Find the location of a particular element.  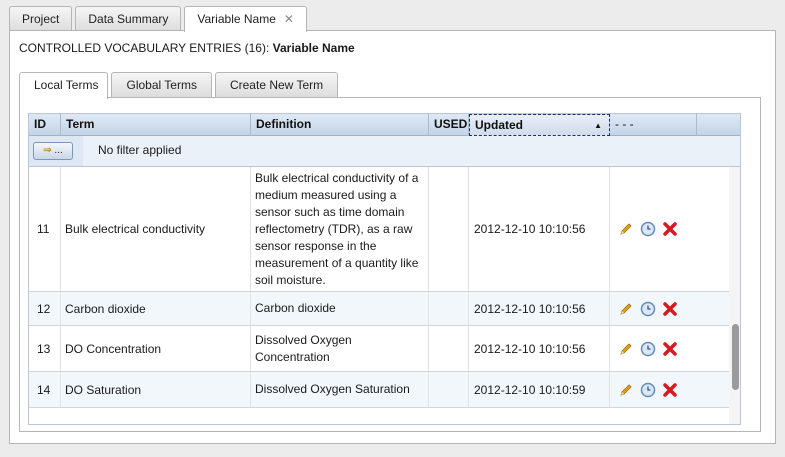

filter-arrow-icon: ⇒ is located at coordinates (47, 150).